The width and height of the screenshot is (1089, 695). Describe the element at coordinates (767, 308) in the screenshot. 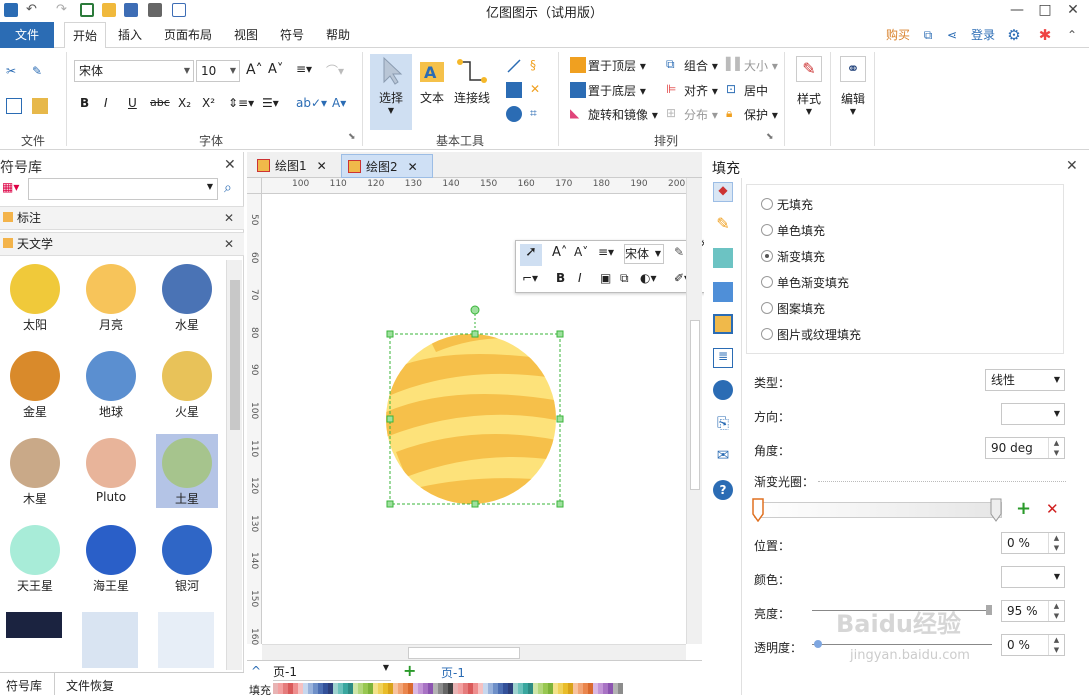

I see `radio-pattern-fill` at that location.